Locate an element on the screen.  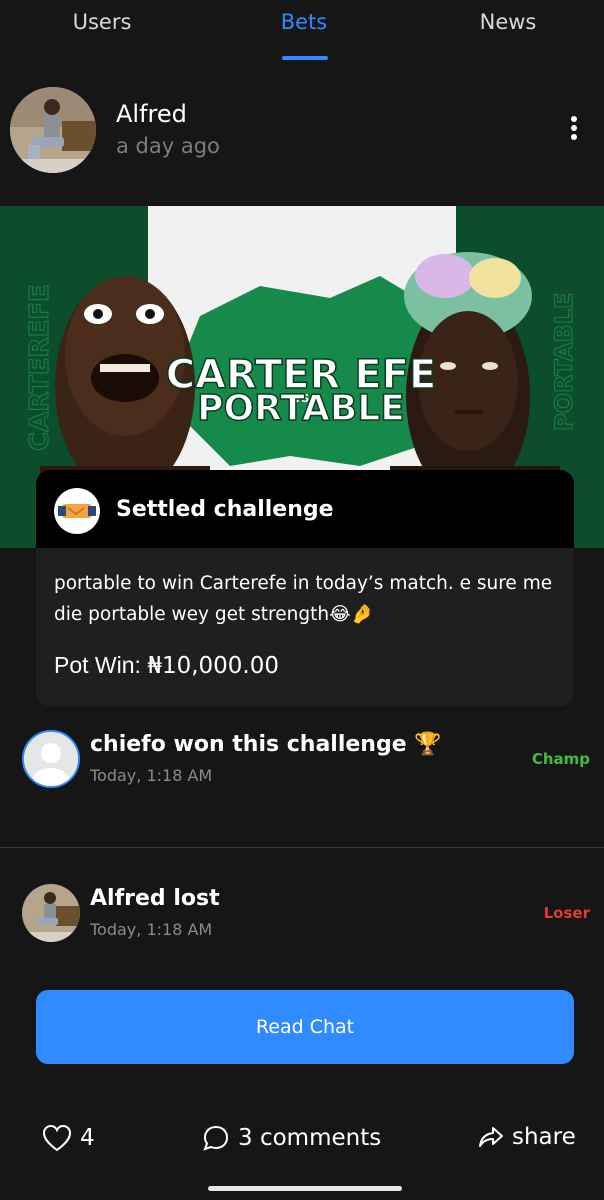
champ-badge: Champ is located at coordinates (560, 759).